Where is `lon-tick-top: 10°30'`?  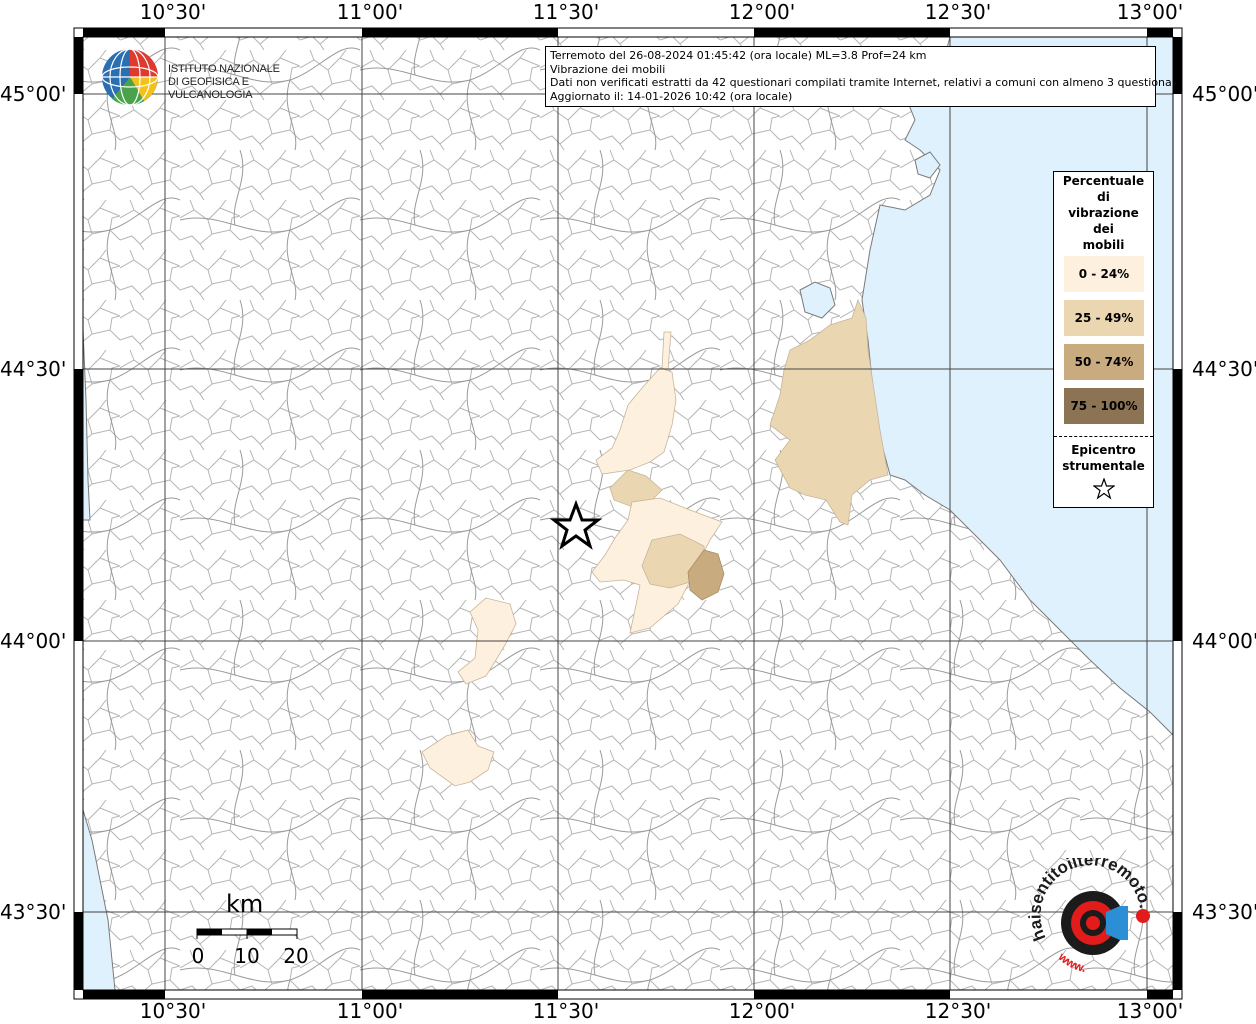 lon-tick-top: 10°30' is located at coordinates (173, 12).